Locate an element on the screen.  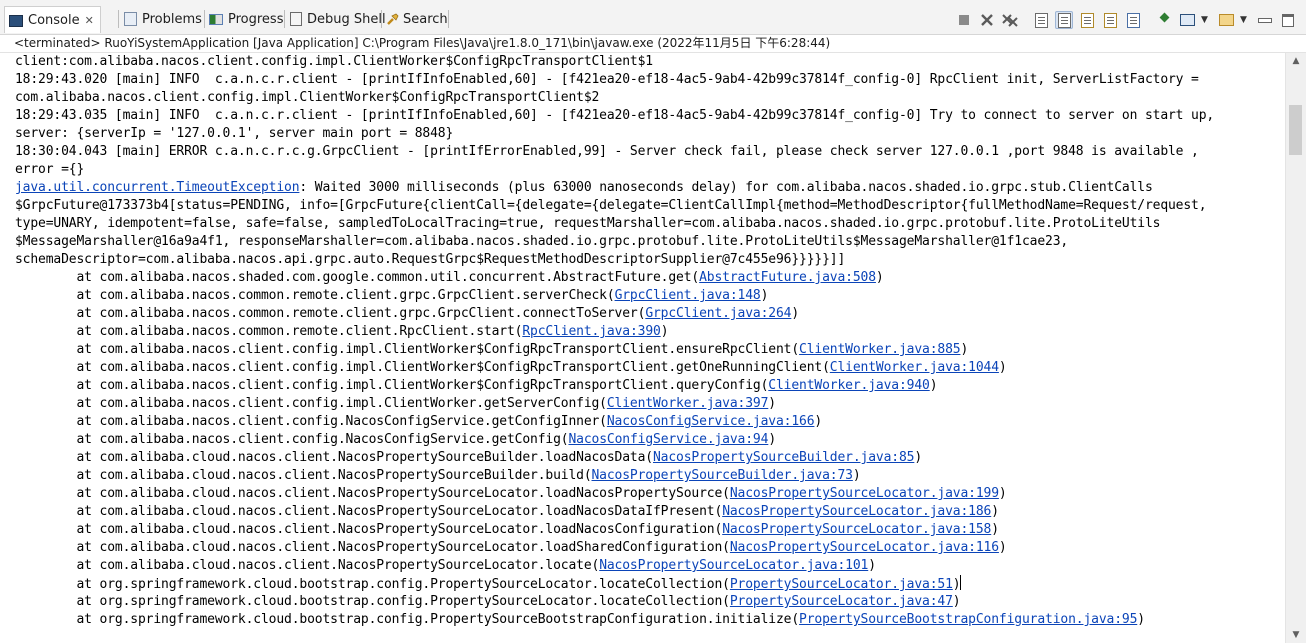
remove-all-terminated-icon is located at coordinates (1010, 20).